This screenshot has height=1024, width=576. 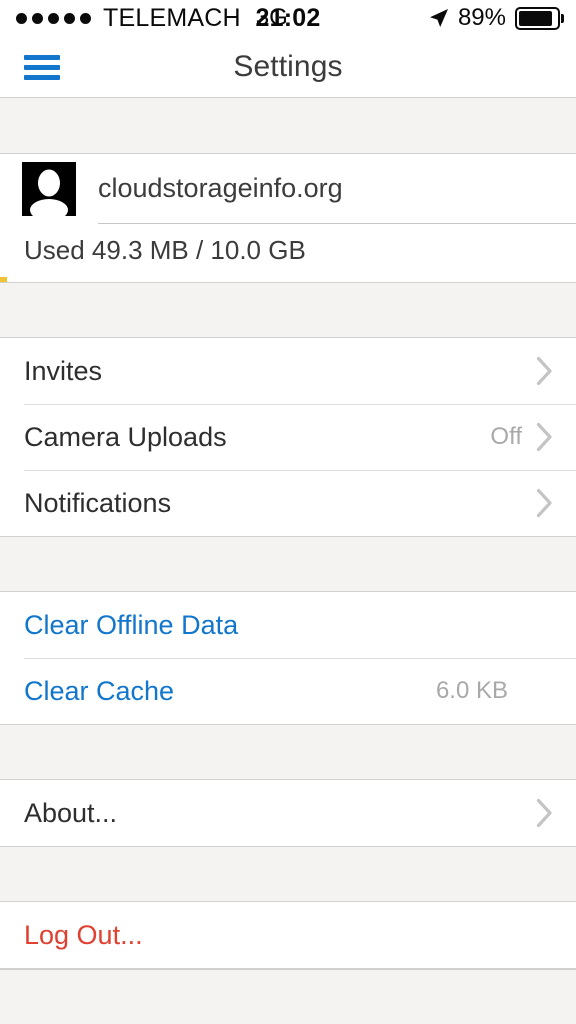 What do you see at coordinates (288, 18) in the screenshot?
I see `status-bar: TELEMACH 3G 21:02 89%` at bounding box center [288, 18].